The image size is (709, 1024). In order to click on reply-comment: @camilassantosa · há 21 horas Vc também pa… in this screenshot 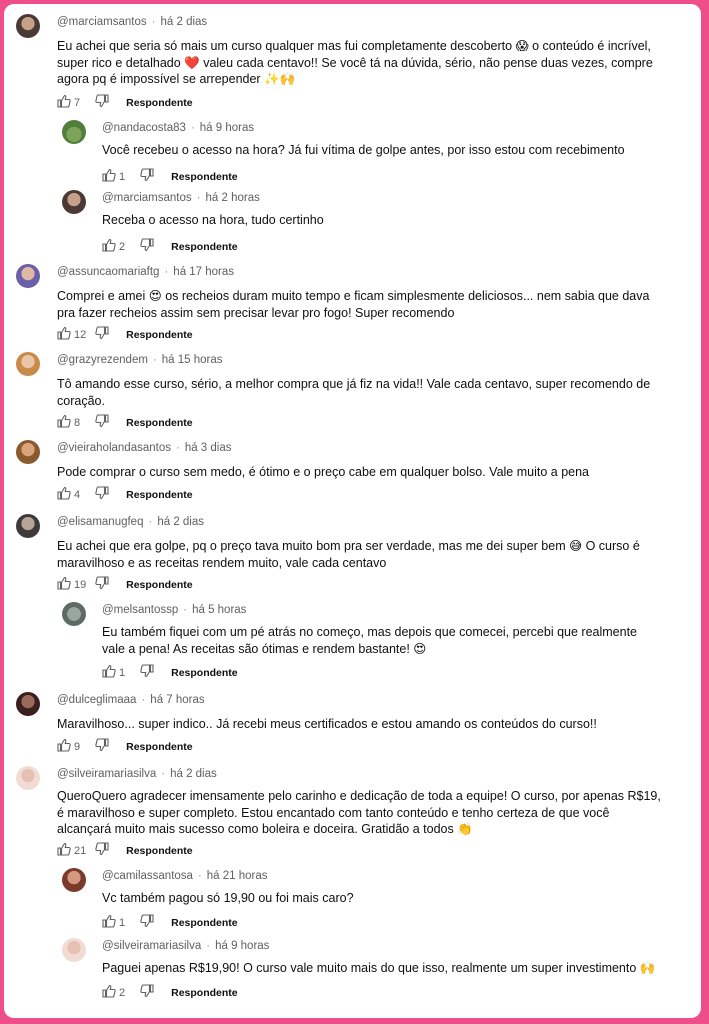, I will do `click(377, 900)`.